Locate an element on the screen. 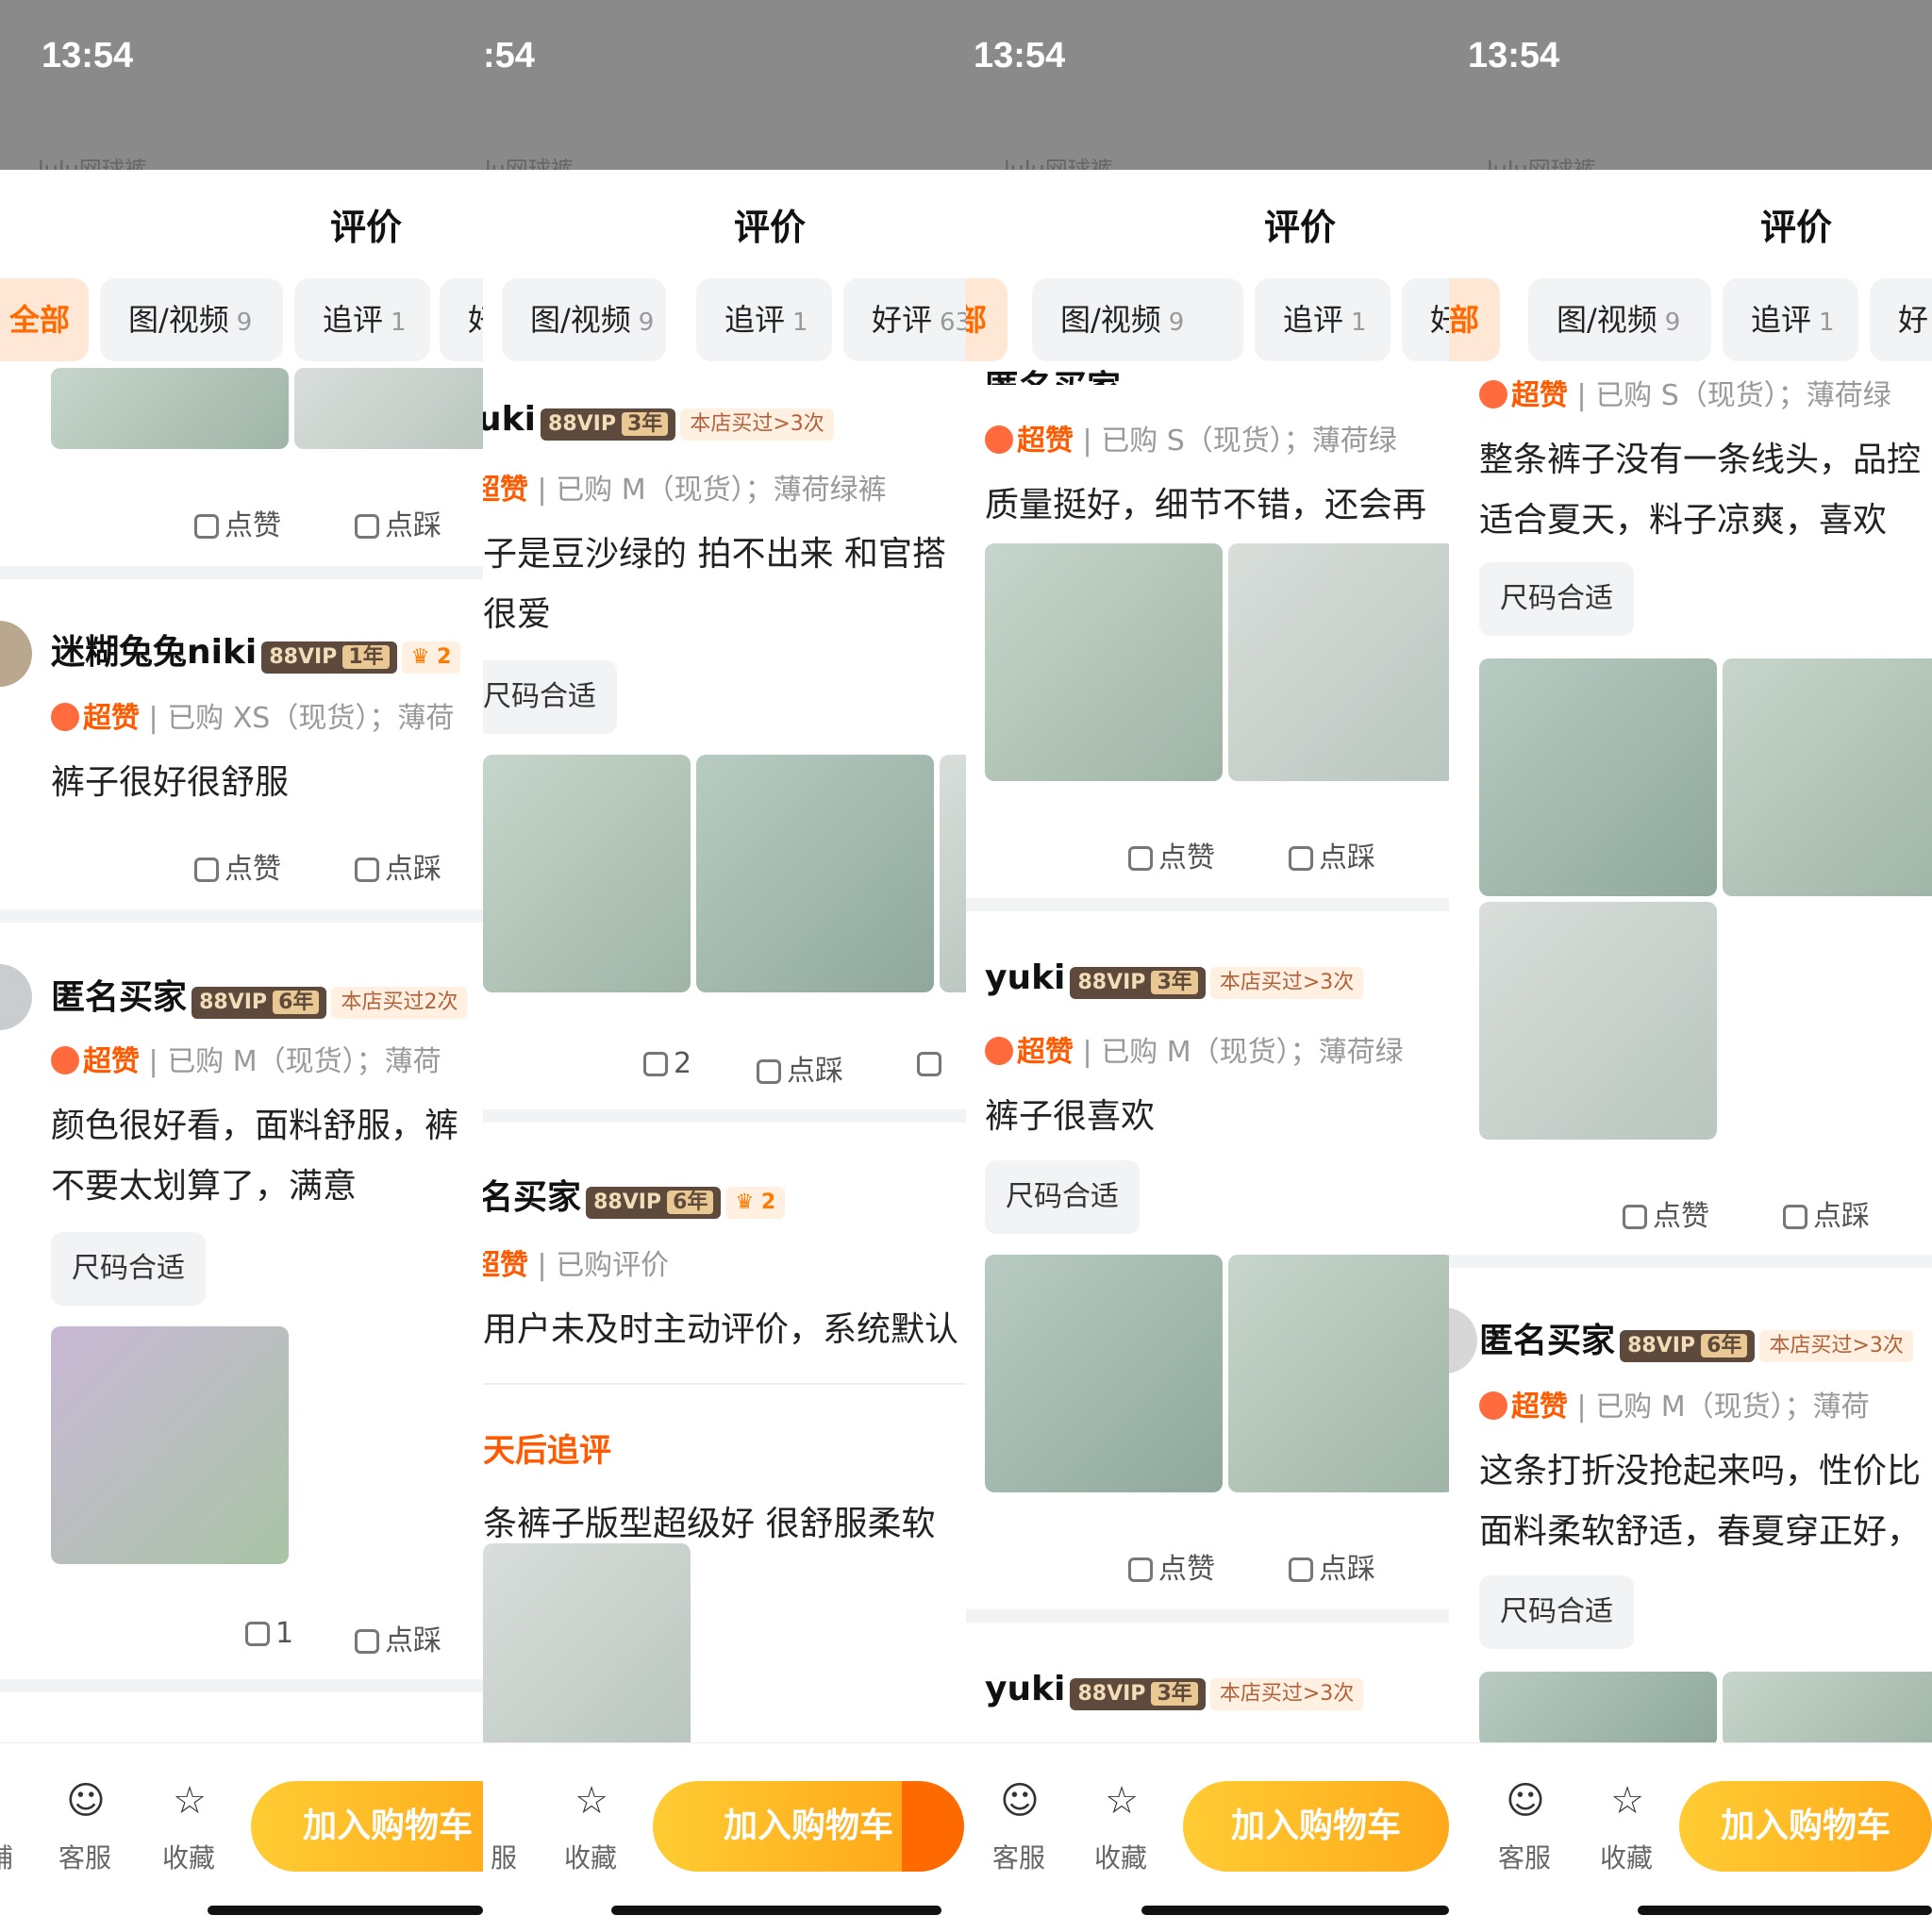  shop-label: 铺 is located at coordinates (19, 1856).